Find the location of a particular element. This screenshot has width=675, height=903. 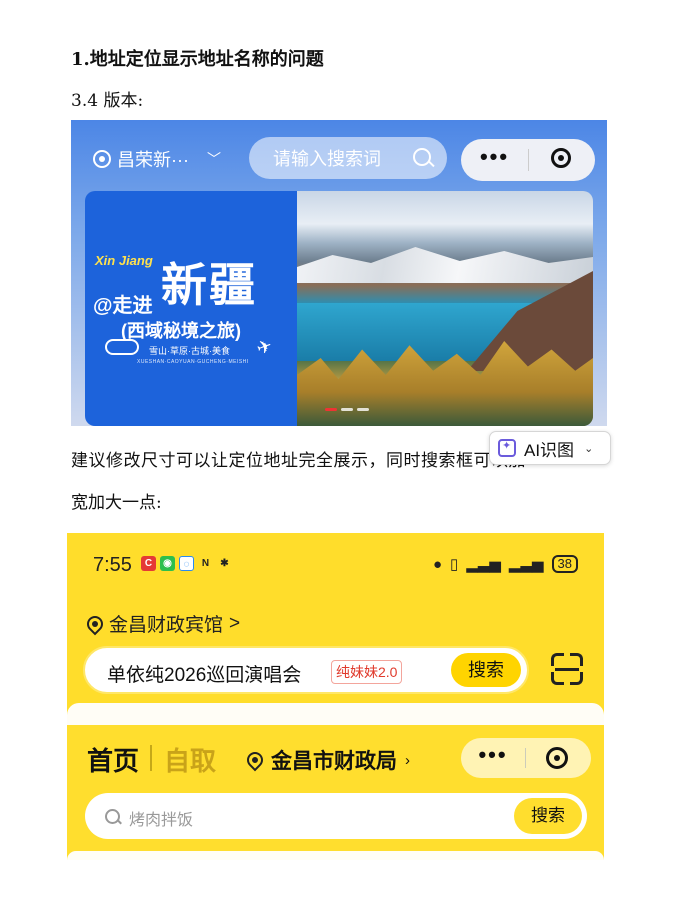

location-selector: 金昌市财政局 › is located at coordinates (326, 760).